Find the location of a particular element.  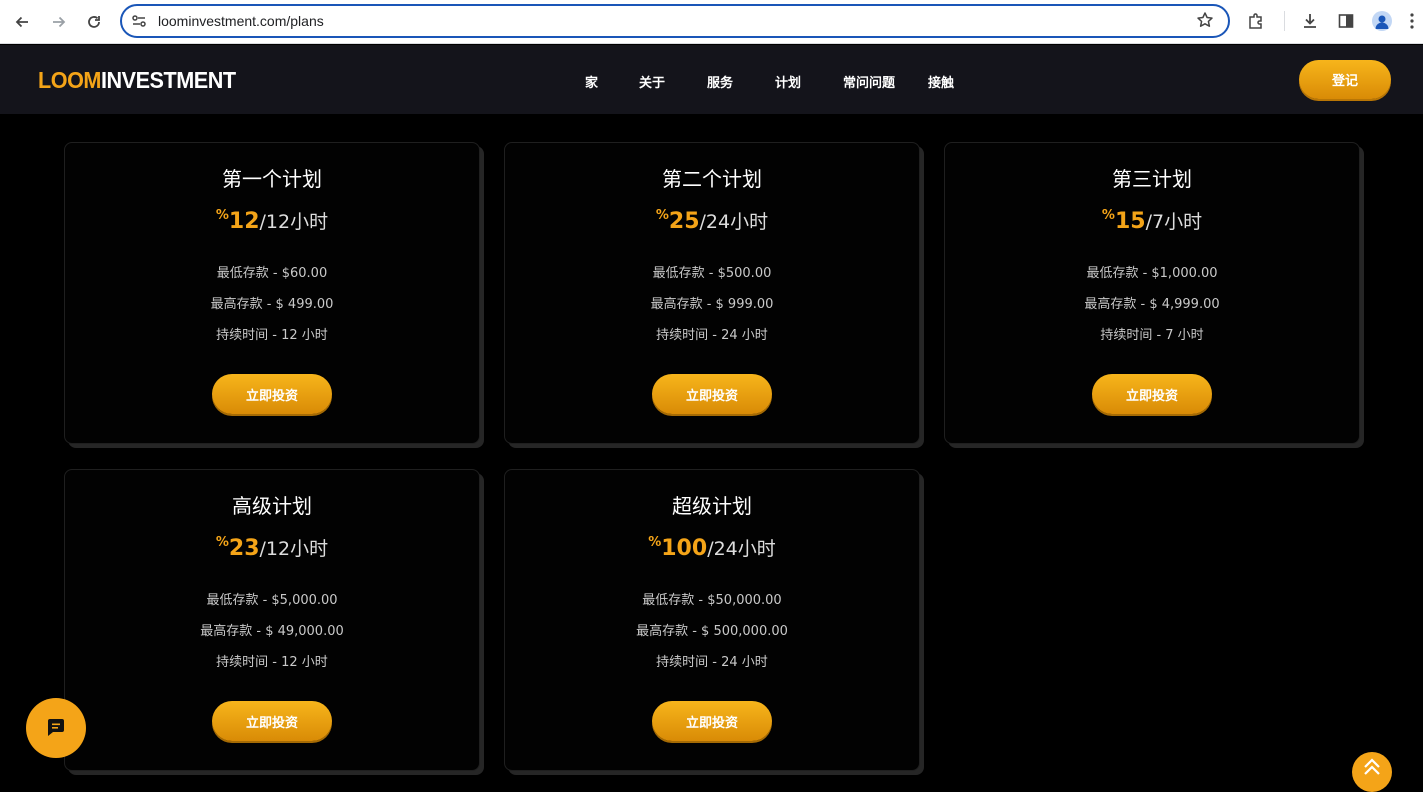

toolbar-divider is located at coordinates (1284, 21).